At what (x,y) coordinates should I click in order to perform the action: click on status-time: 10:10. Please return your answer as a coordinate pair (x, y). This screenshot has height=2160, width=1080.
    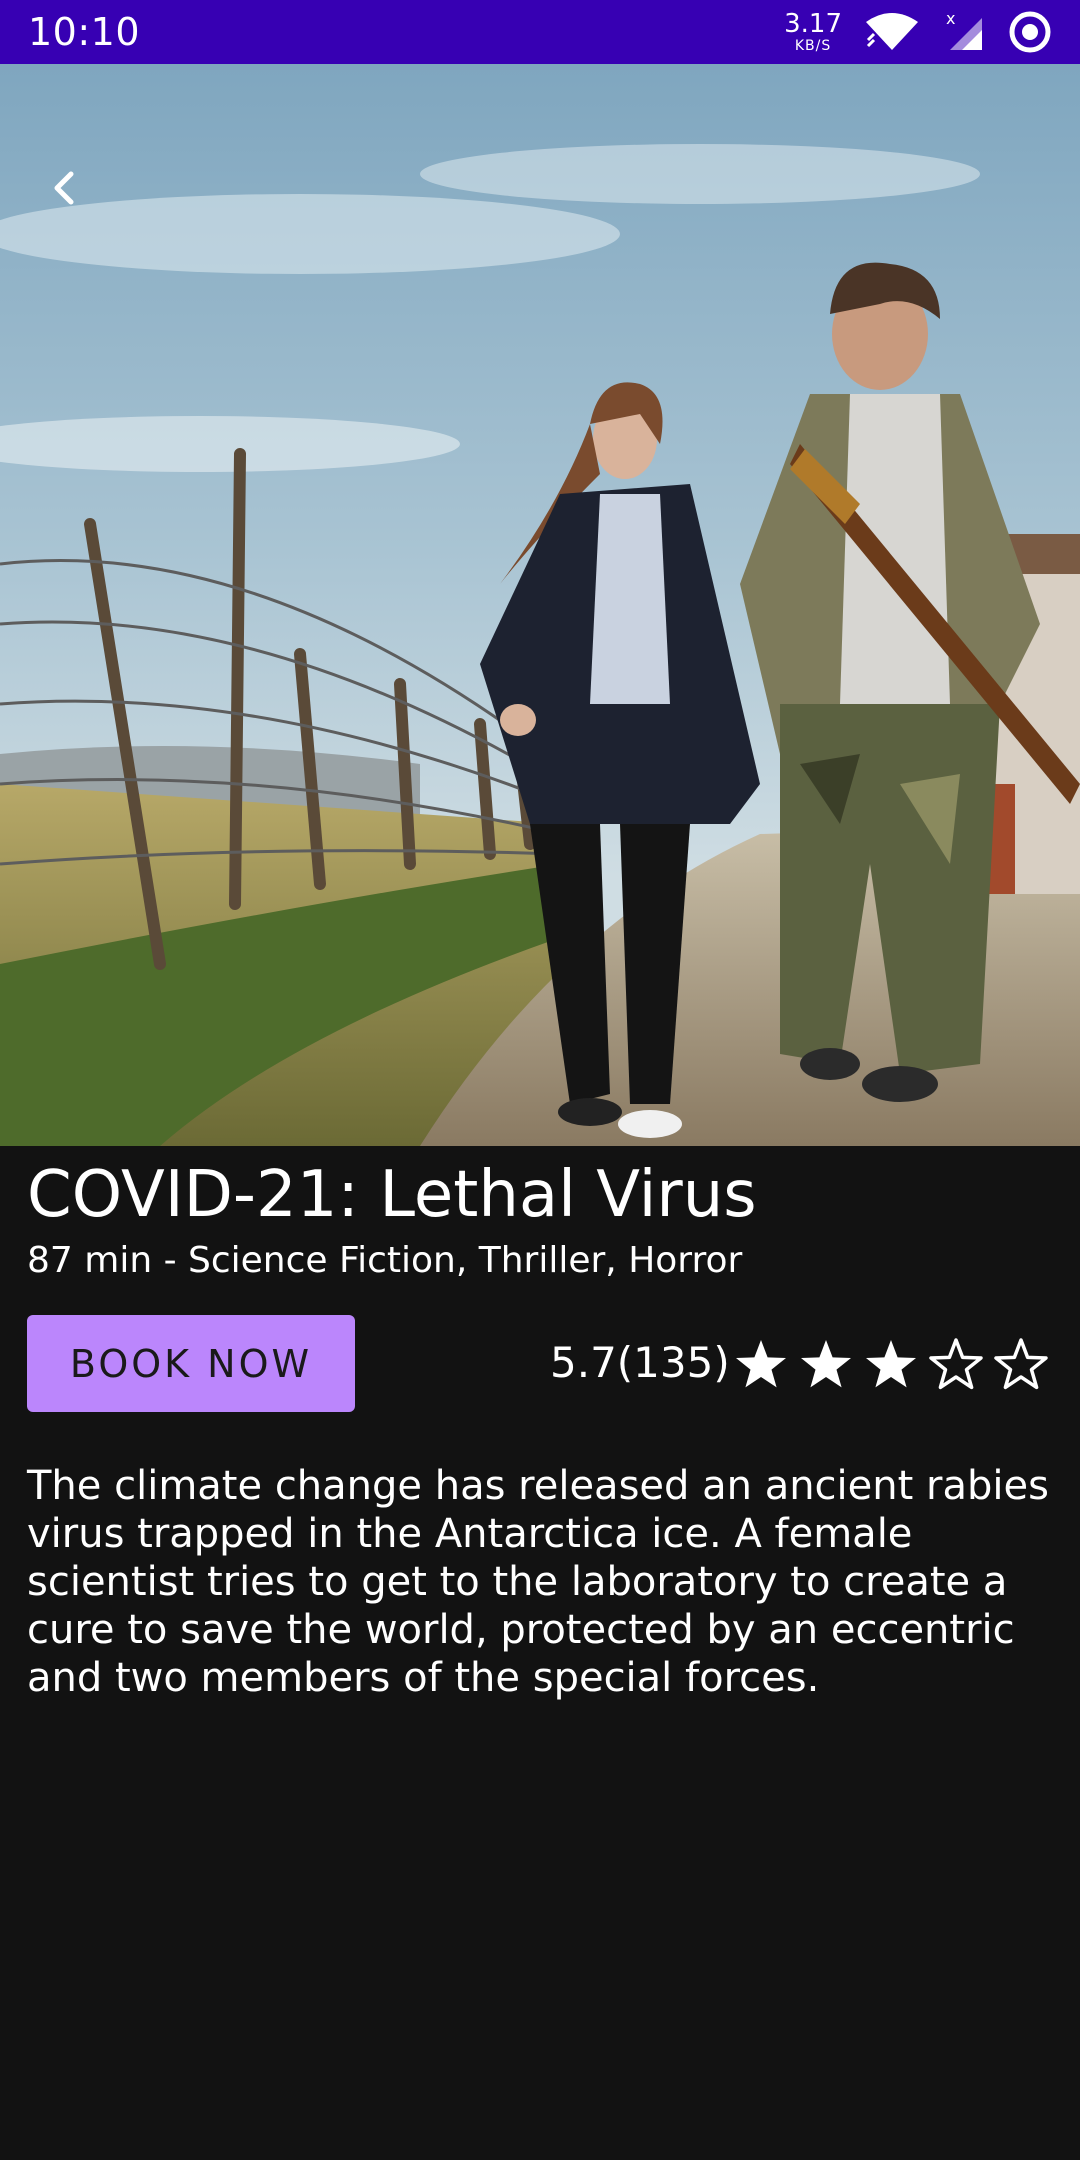
    Looking at the image, I should click on (84, 32).